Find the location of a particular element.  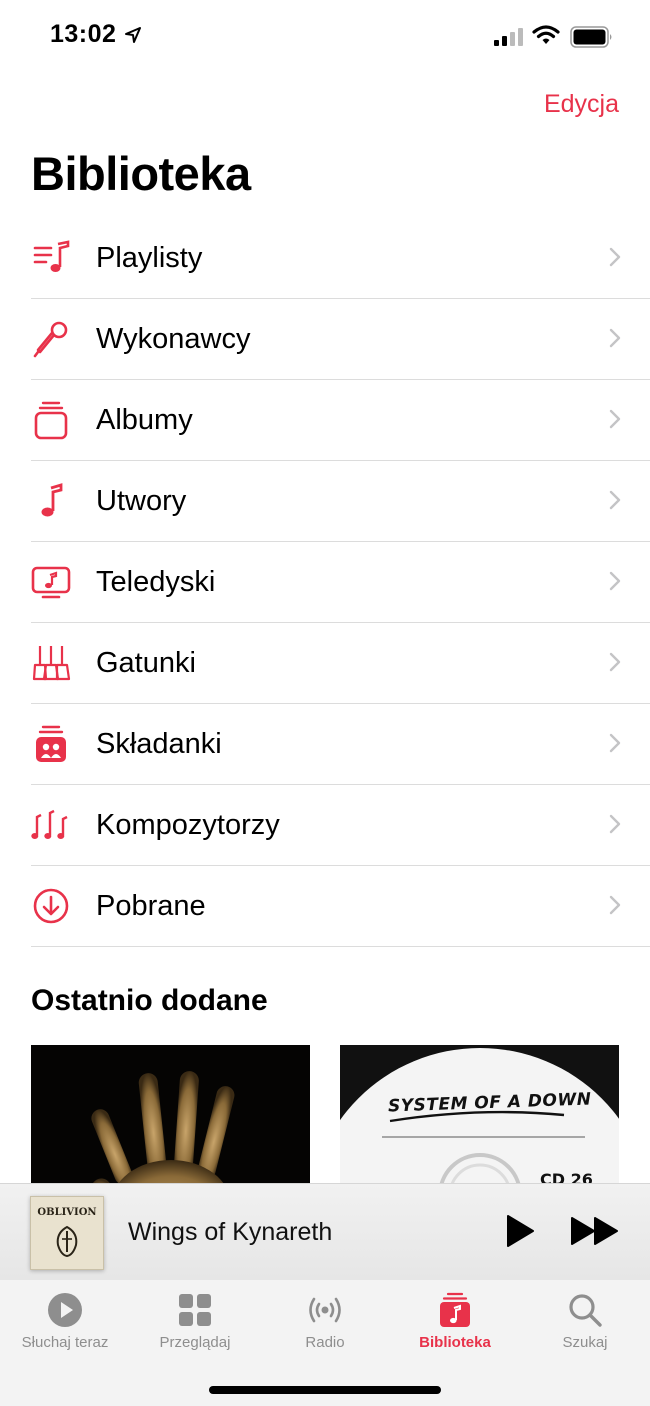

library-item-albums: Albumy is located at coordinates (340, 420).